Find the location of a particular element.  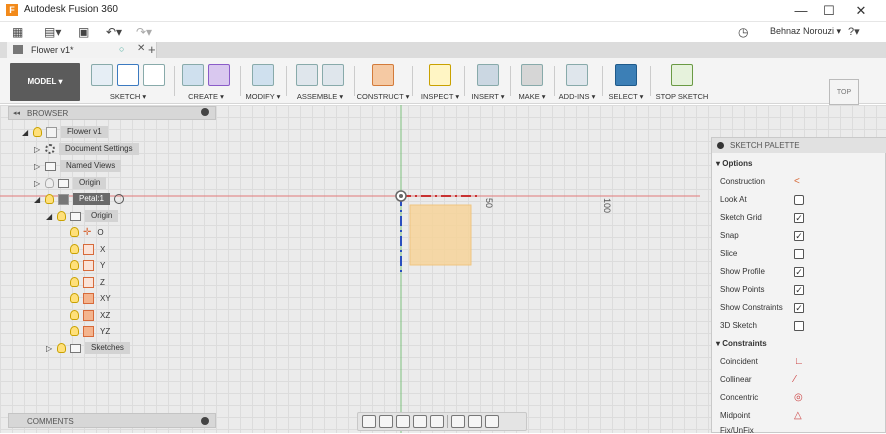

options-section-header: ▾ Options is located at coordinates (734, 163).